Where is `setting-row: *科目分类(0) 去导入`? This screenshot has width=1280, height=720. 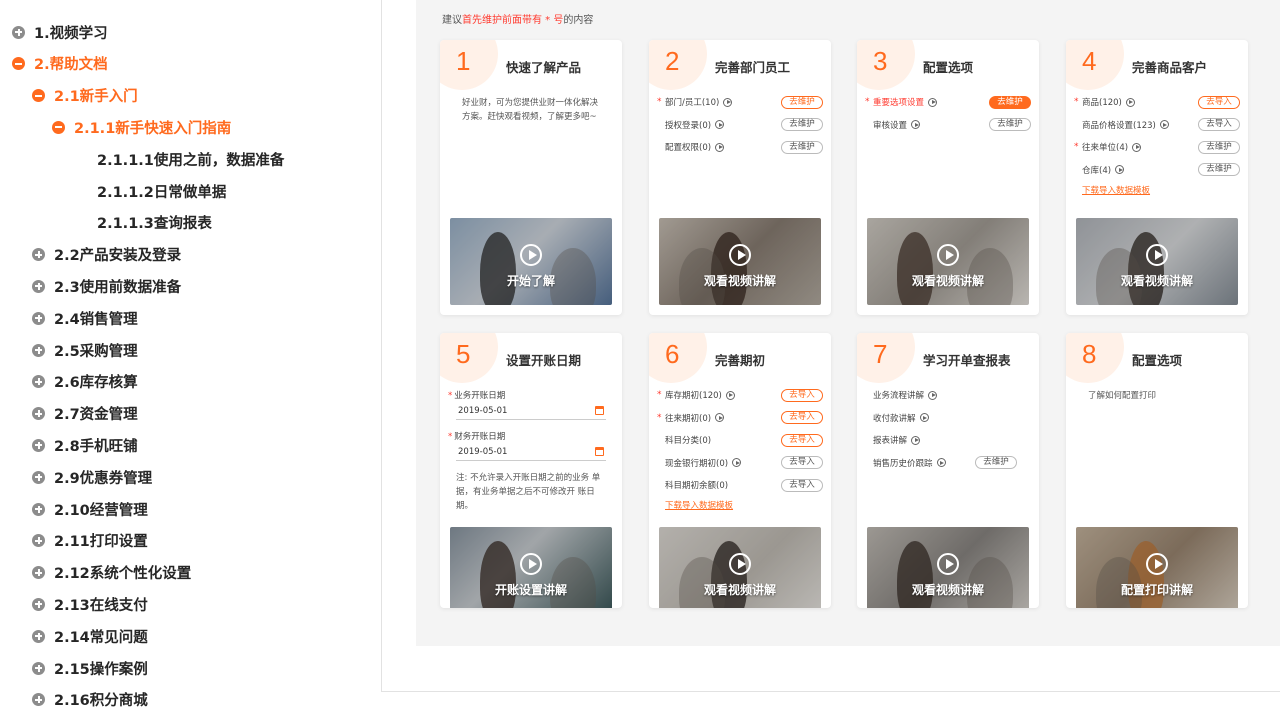
setting-row: *科目分类(0) 去导入 is located at coordinates (740, 440).